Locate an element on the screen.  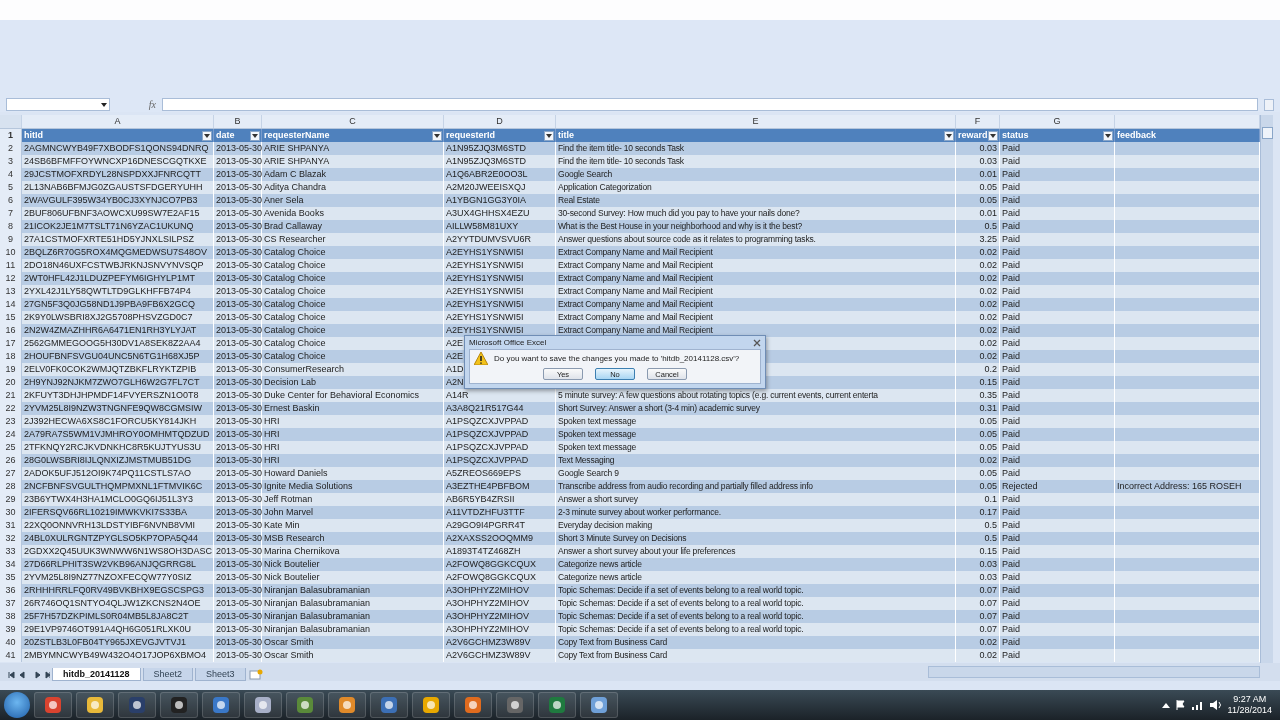
row-number: 29 is located at coordinates (11, 499).